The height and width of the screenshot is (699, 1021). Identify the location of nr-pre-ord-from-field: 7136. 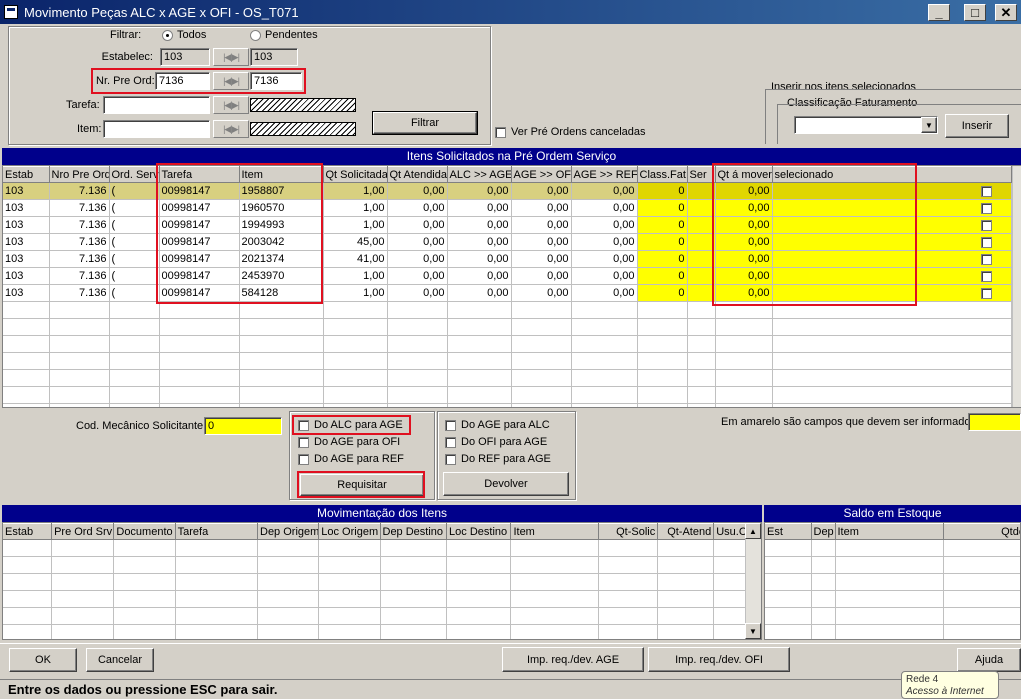
(182, 81).